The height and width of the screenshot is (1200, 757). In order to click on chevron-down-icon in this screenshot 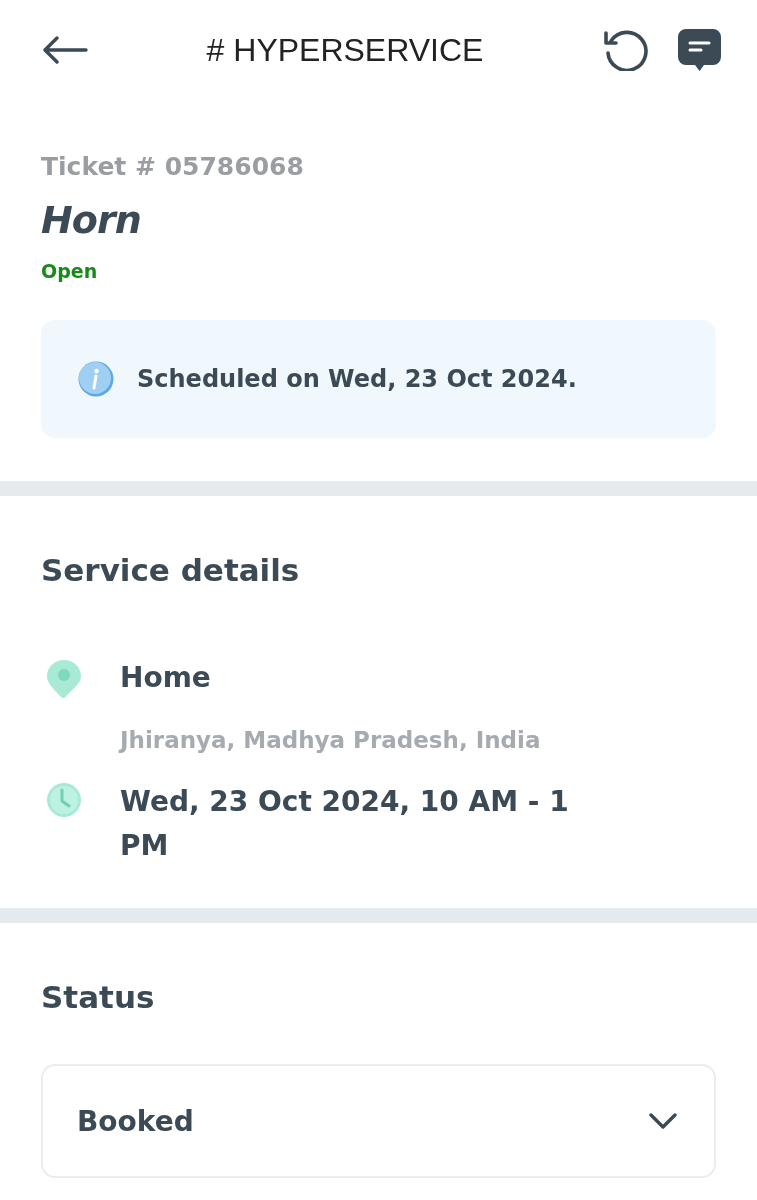, I will do `click(663, 1121)`.